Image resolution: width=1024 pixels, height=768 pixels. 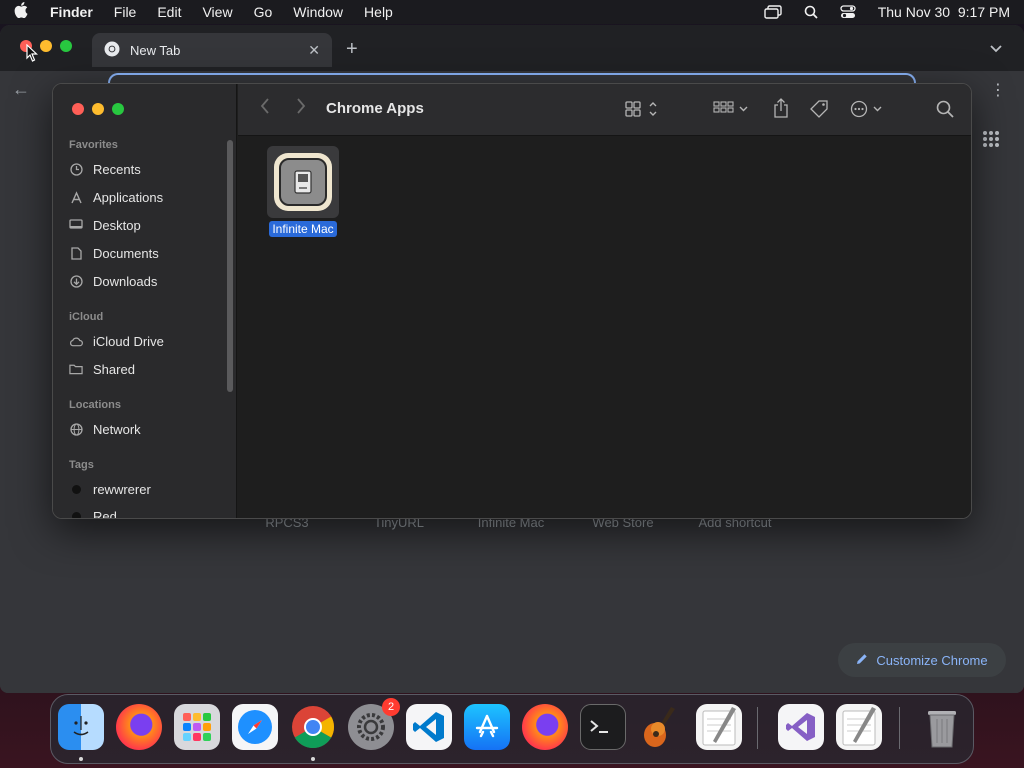 I want to click on menu-window: Window, so click(x=318, y=12).